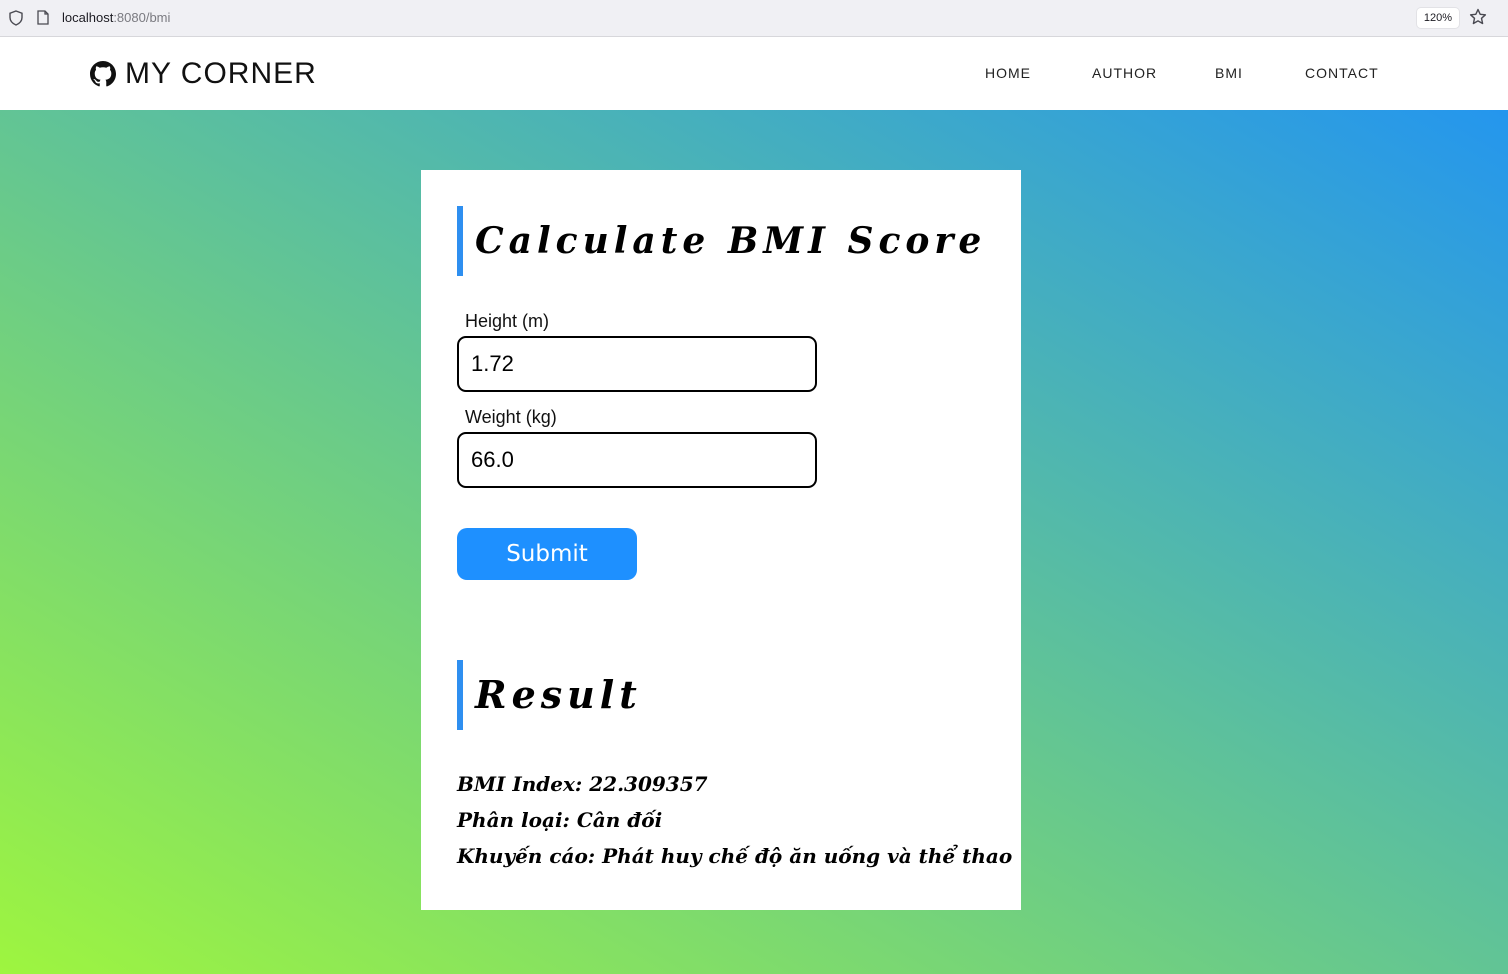 This screenshot has width=1508, height=974. I want to click on form-title: Calculate BMI Score, so click(721, 241).